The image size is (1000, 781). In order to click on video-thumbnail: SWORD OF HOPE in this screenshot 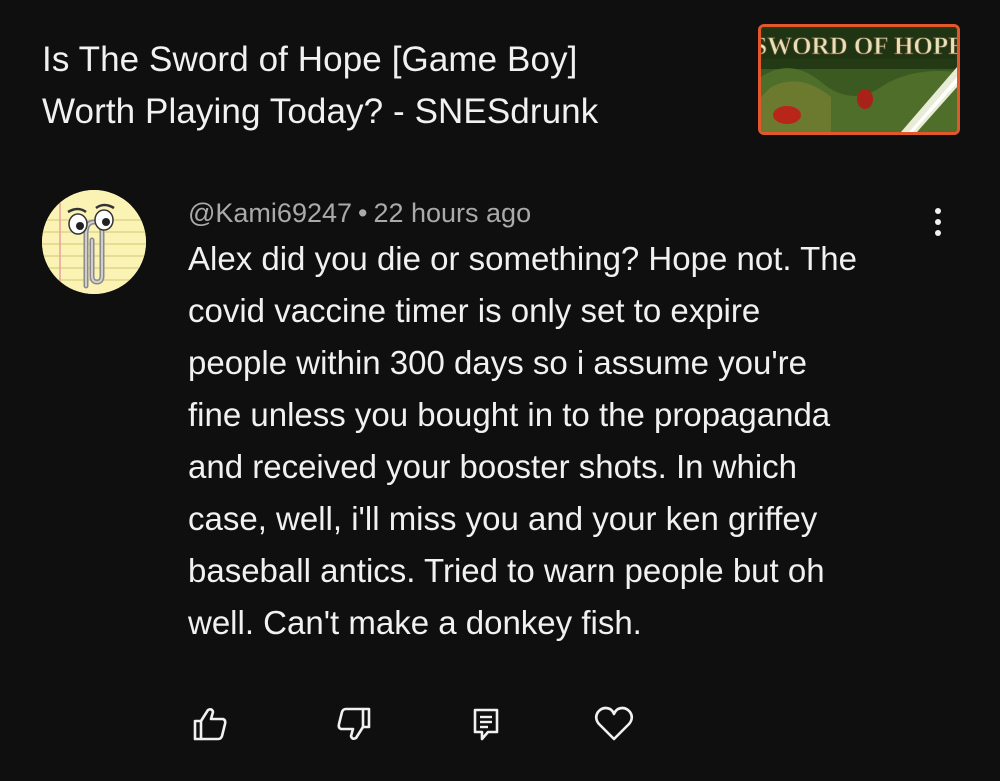, I will do `click(859, 79)`.